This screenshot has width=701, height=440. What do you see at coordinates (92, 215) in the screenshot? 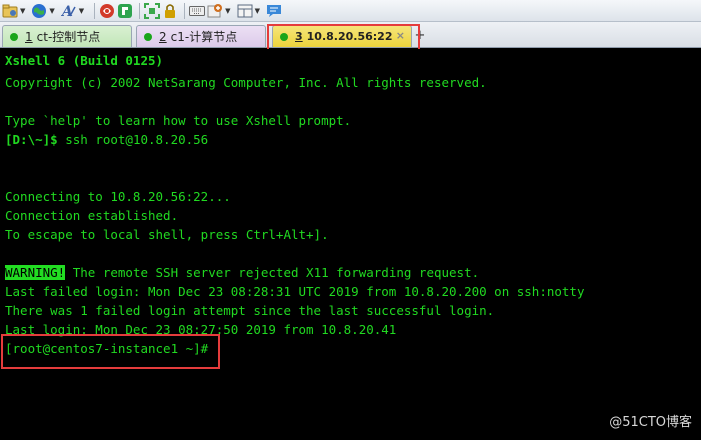
I see `terminal-established: Connection established.` at bounding box center [92, 215].